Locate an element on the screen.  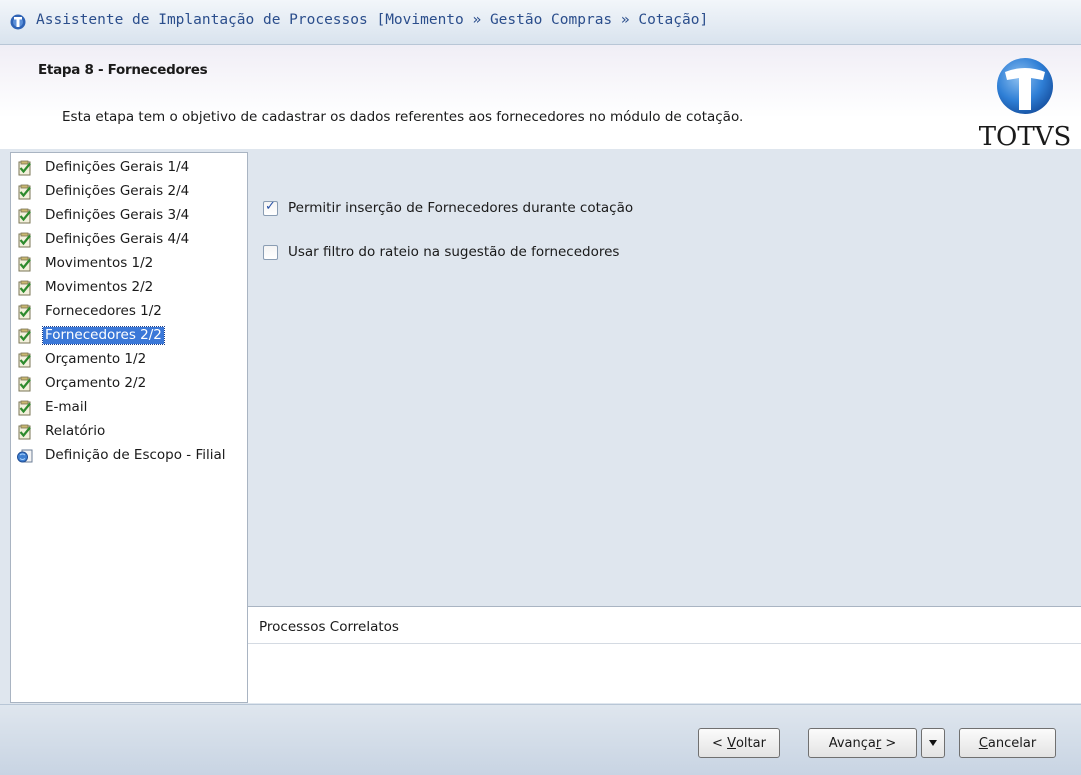
use-allocation-filter-checkbox is located at coordinates (270, 252).